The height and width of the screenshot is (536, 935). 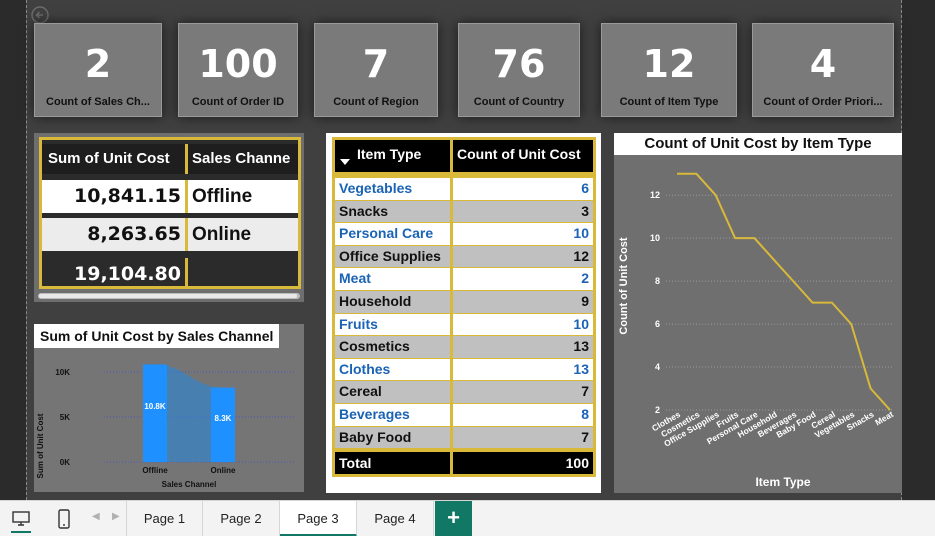 I want to click on x-tick-label: Offline, so click(x=155, y=470).